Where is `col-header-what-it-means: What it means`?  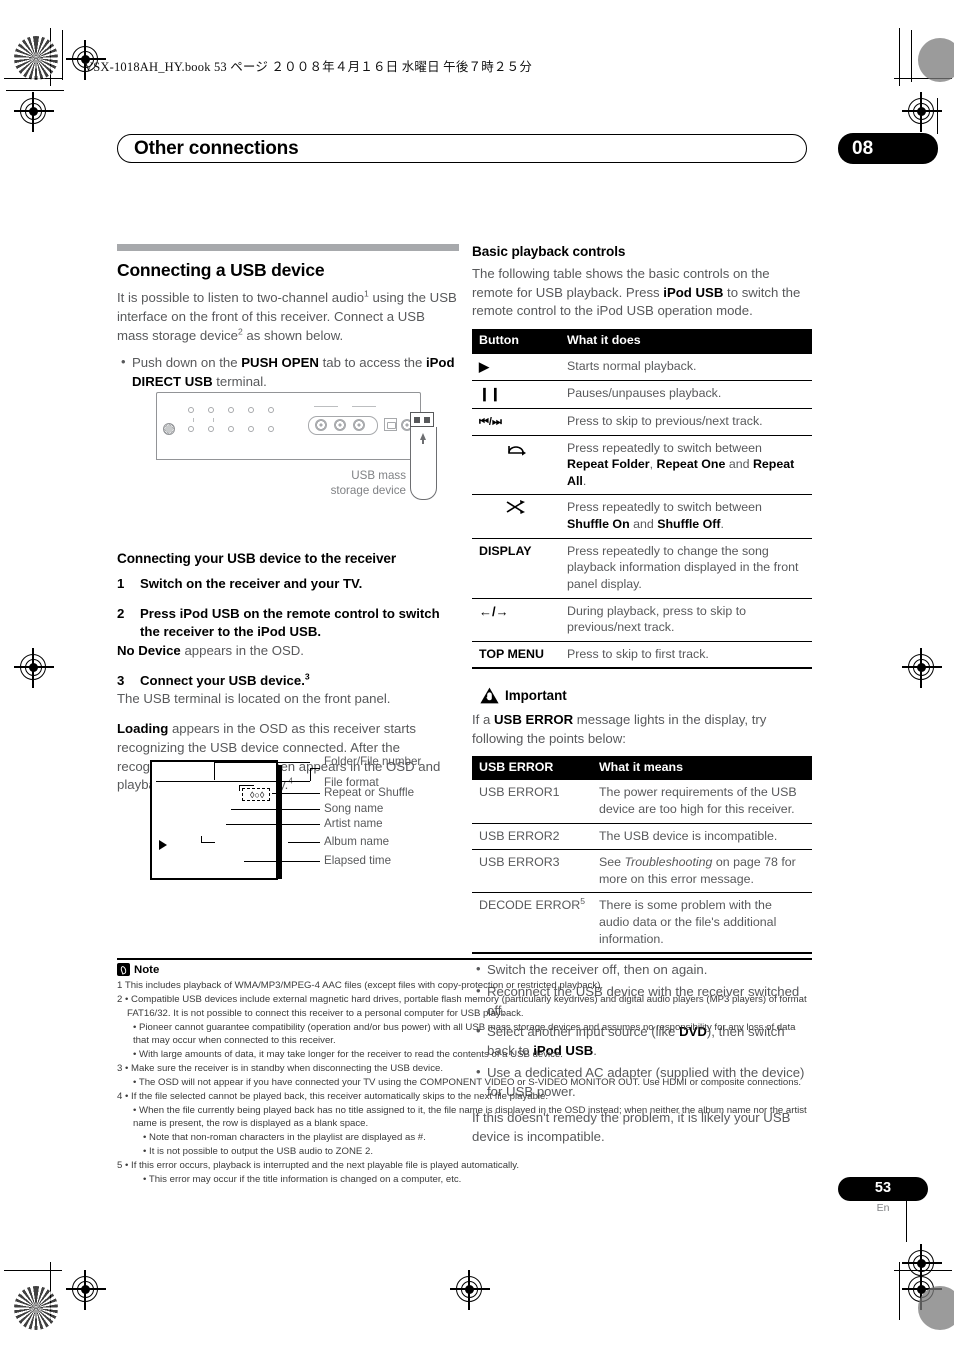 col-header-what-it-means: What it means is located at coordinates (701, 768).